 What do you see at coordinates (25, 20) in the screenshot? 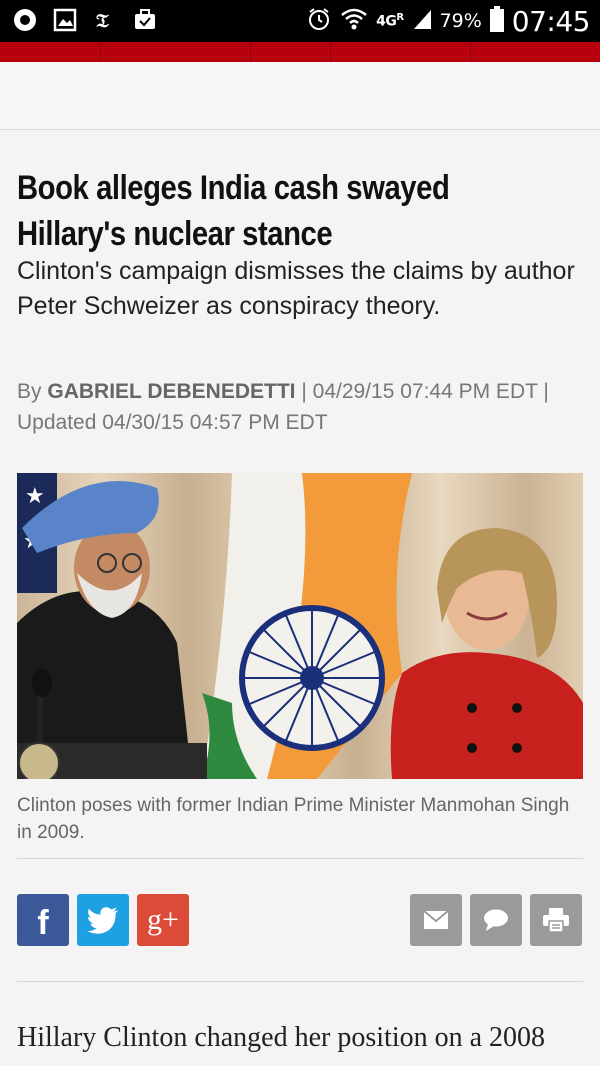
I see `opera-icon` at bounding box center [25, 20].